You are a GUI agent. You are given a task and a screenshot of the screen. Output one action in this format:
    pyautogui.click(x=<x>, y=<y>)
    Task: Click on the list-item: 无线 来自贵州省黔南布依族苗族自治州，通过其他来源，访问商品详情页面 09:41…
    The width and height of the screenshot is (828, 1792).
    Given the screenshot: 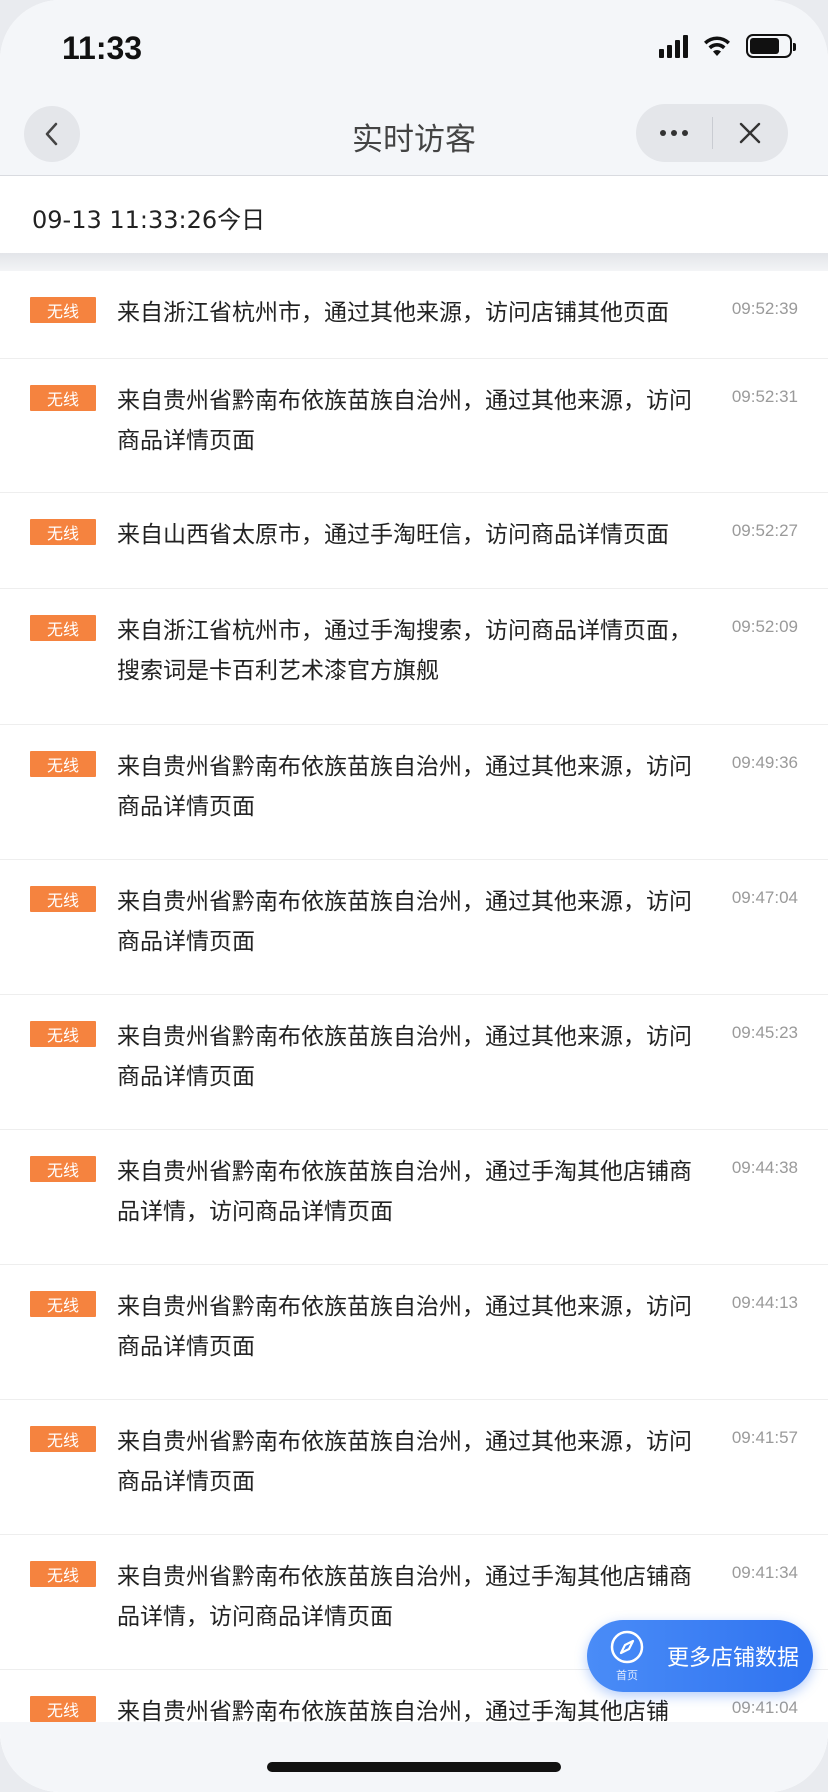 What is the action you would take?
    pyautogui.click(x=414, y=1467)
    